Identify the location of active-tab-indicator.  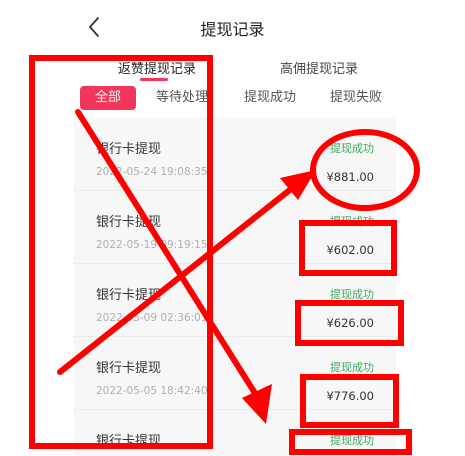
(154, 79).